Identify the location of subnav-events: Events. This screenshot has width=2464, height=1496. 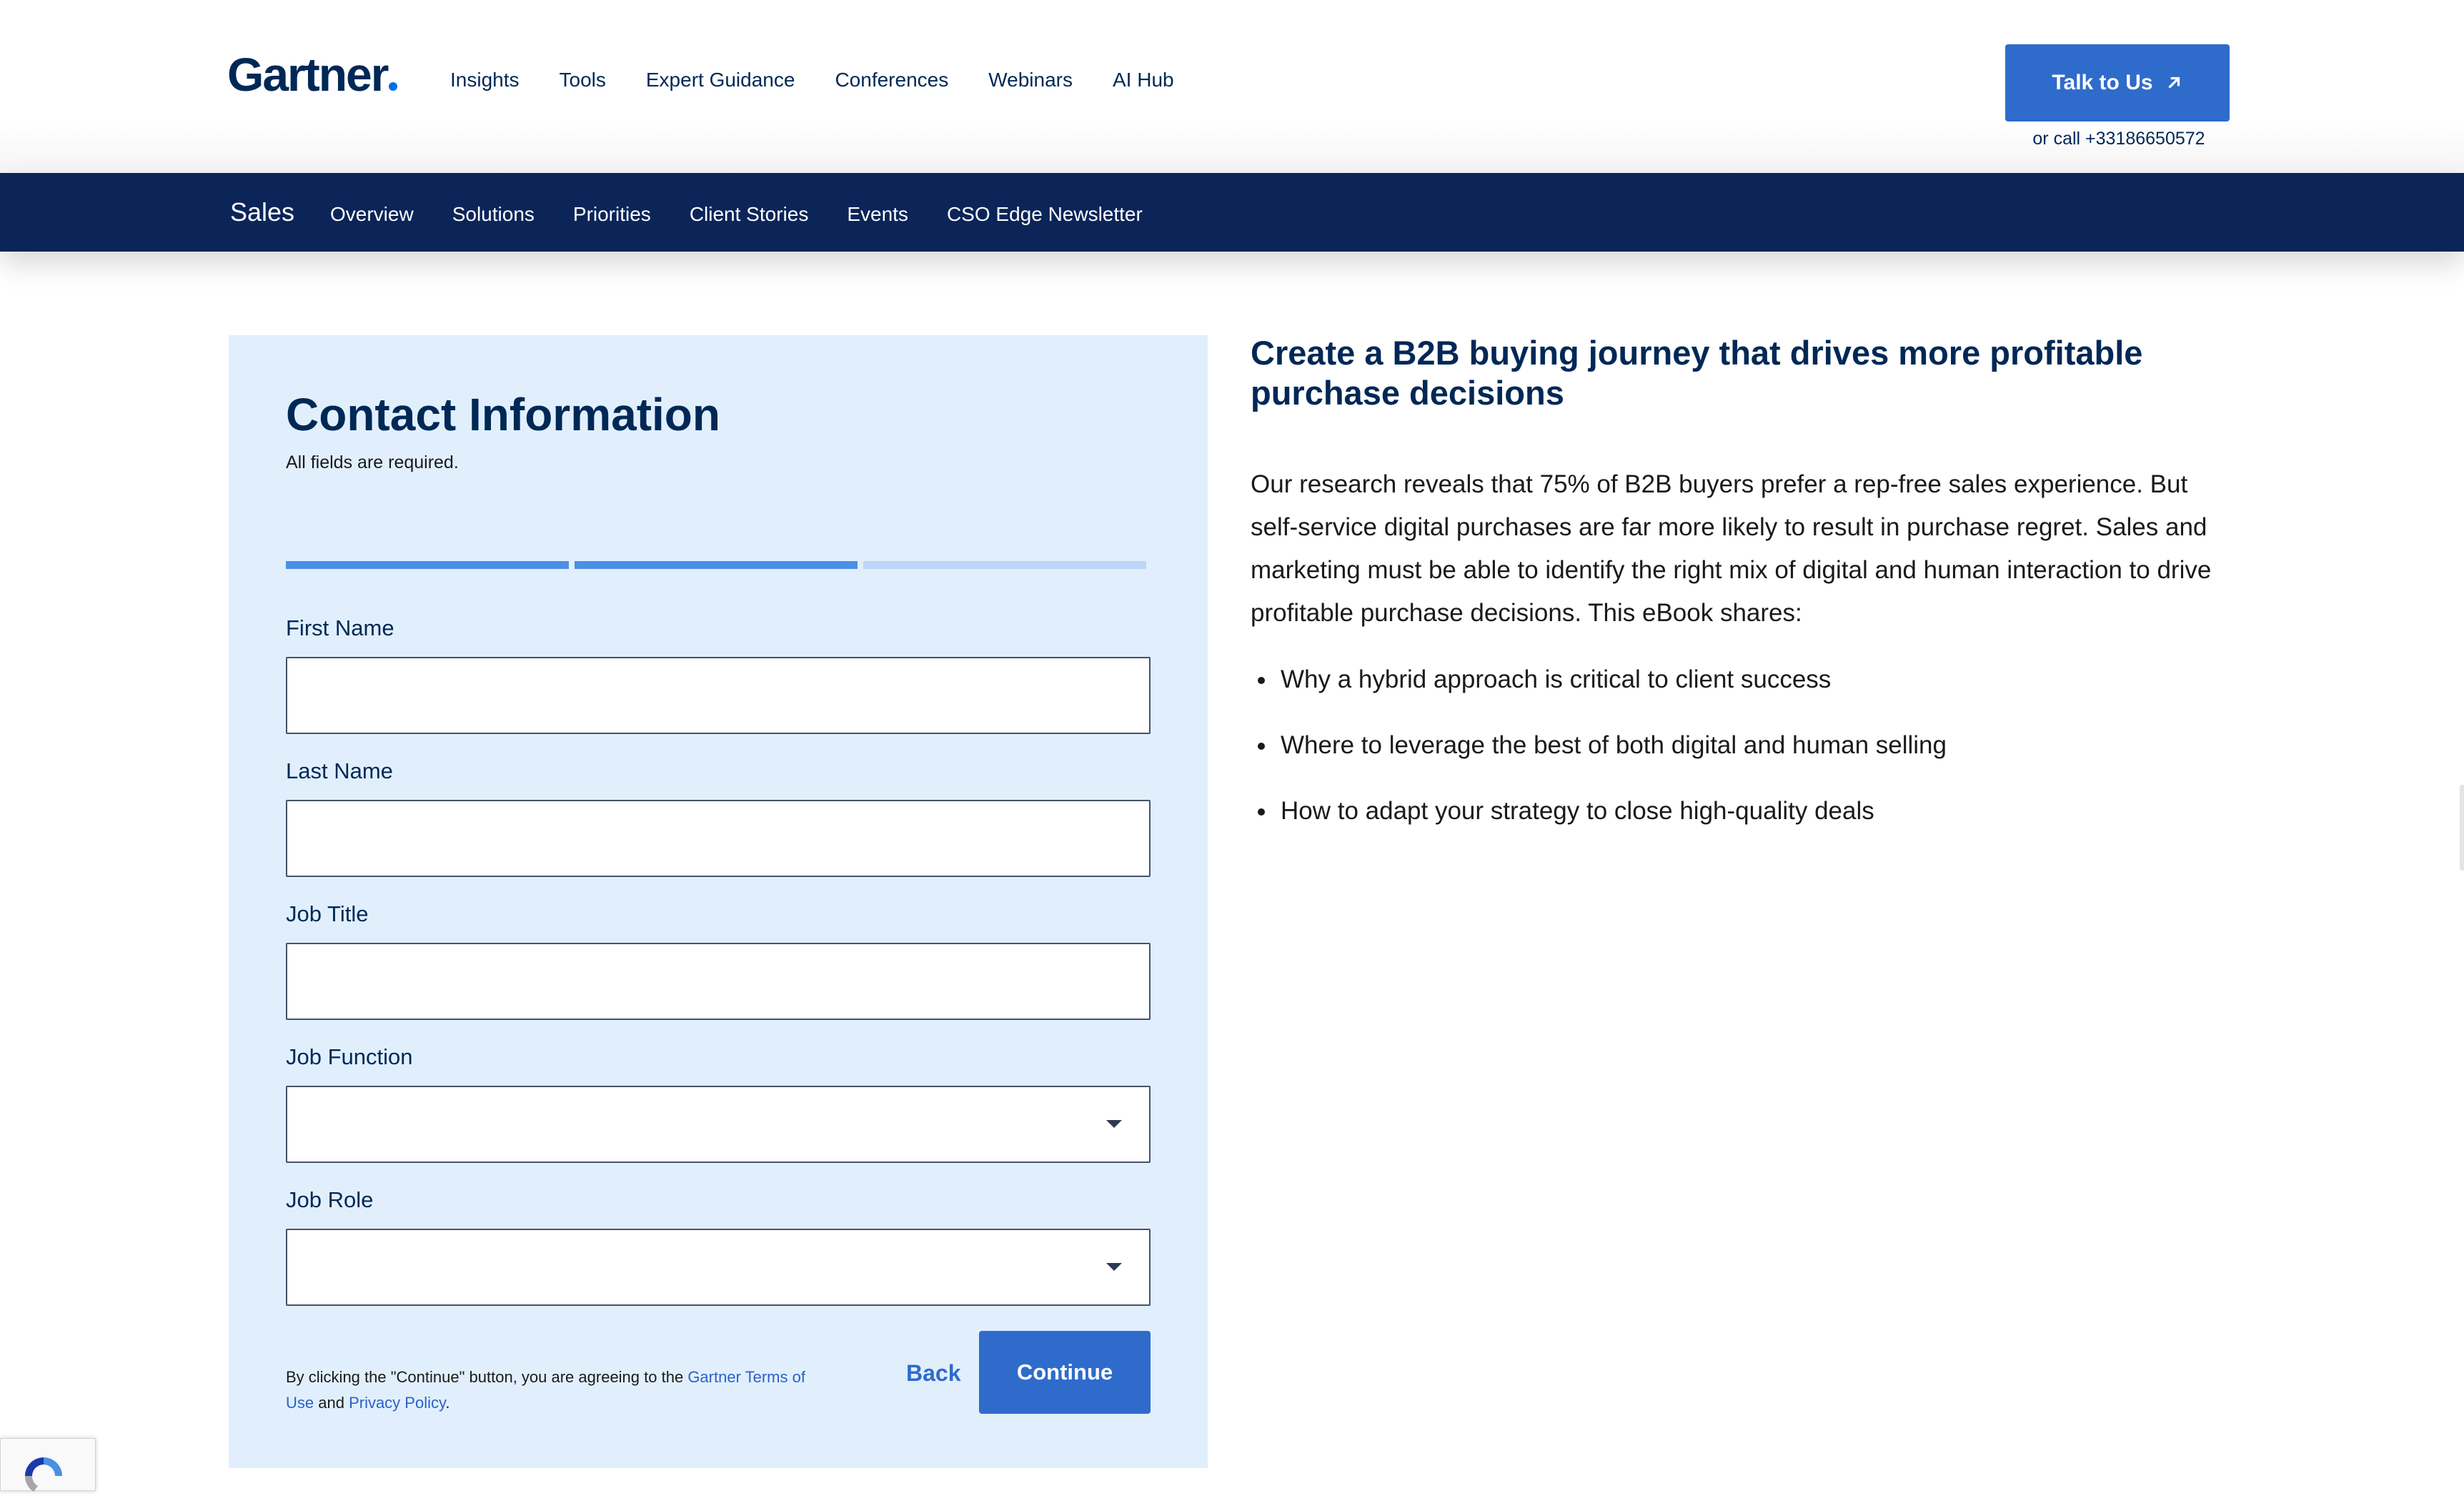
(877, 215).